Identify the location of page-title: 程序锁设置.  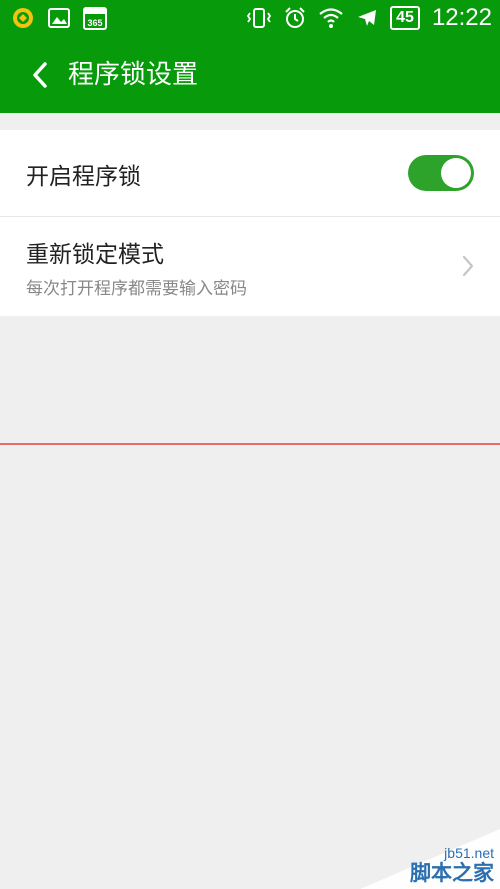
(133, 75).